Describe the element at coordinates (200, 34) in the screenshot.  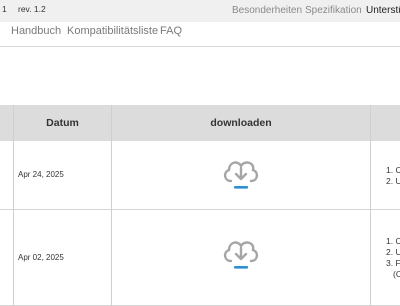
I see `sub-navigation: Handbuch Kompatibilitätsliste FAQ` at that location.